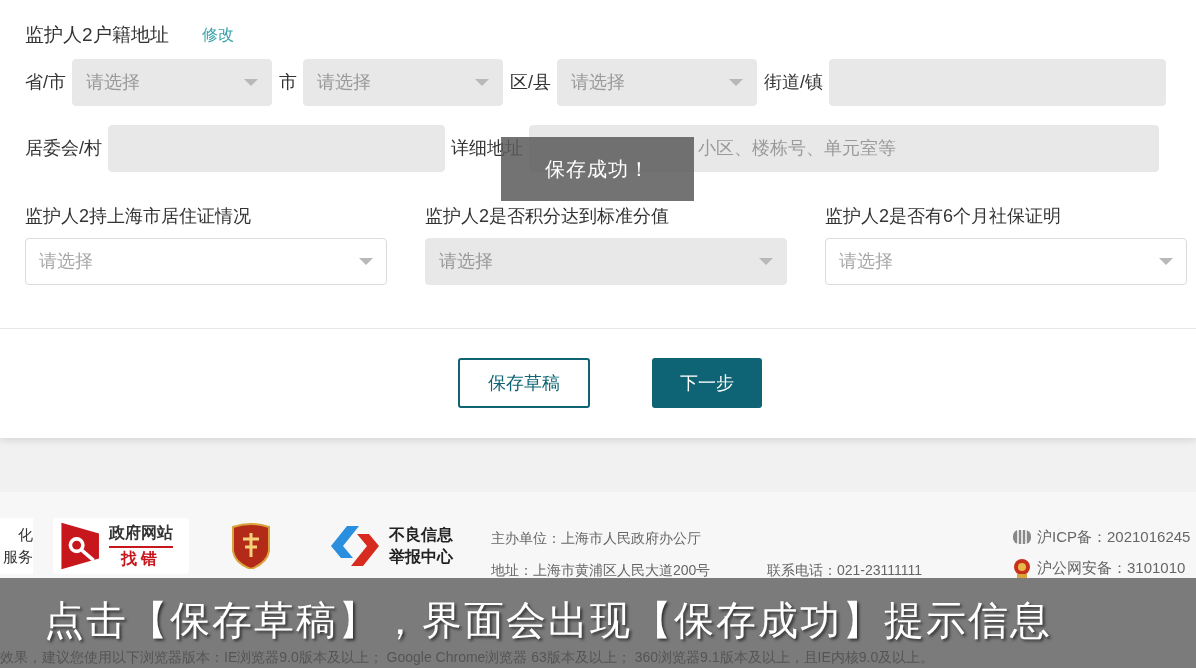 This screenshot has width=1196, height=668. Describe the element at coordinates (217, 35) in the screenshot. I see `edit-link: 修改` at that location.